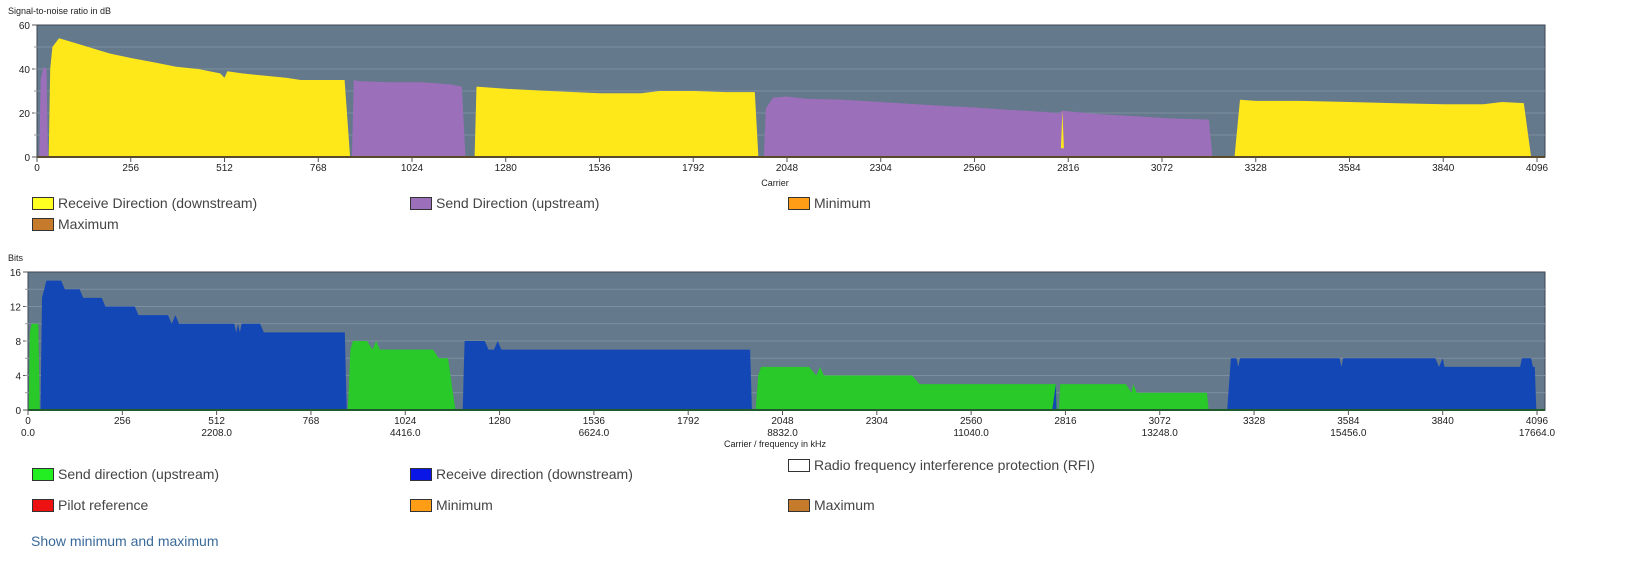 The image size is (1630, 583). What do you see at coordinates (1160, 433) in the screenshot?
I see `x-tick-label-khz: 13248.0` at bounding box center [1160, 433].